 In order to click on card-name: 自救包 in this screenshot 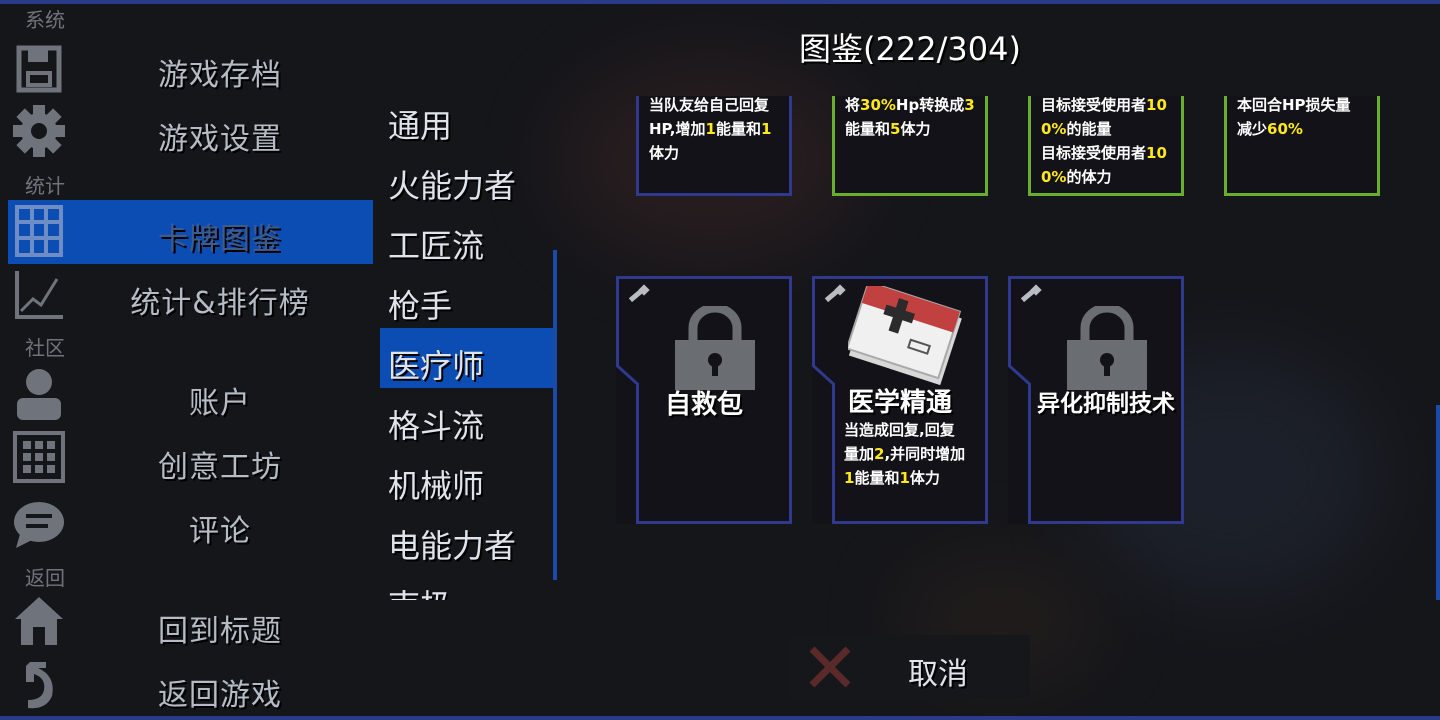, I will do `click(703, 405)`.